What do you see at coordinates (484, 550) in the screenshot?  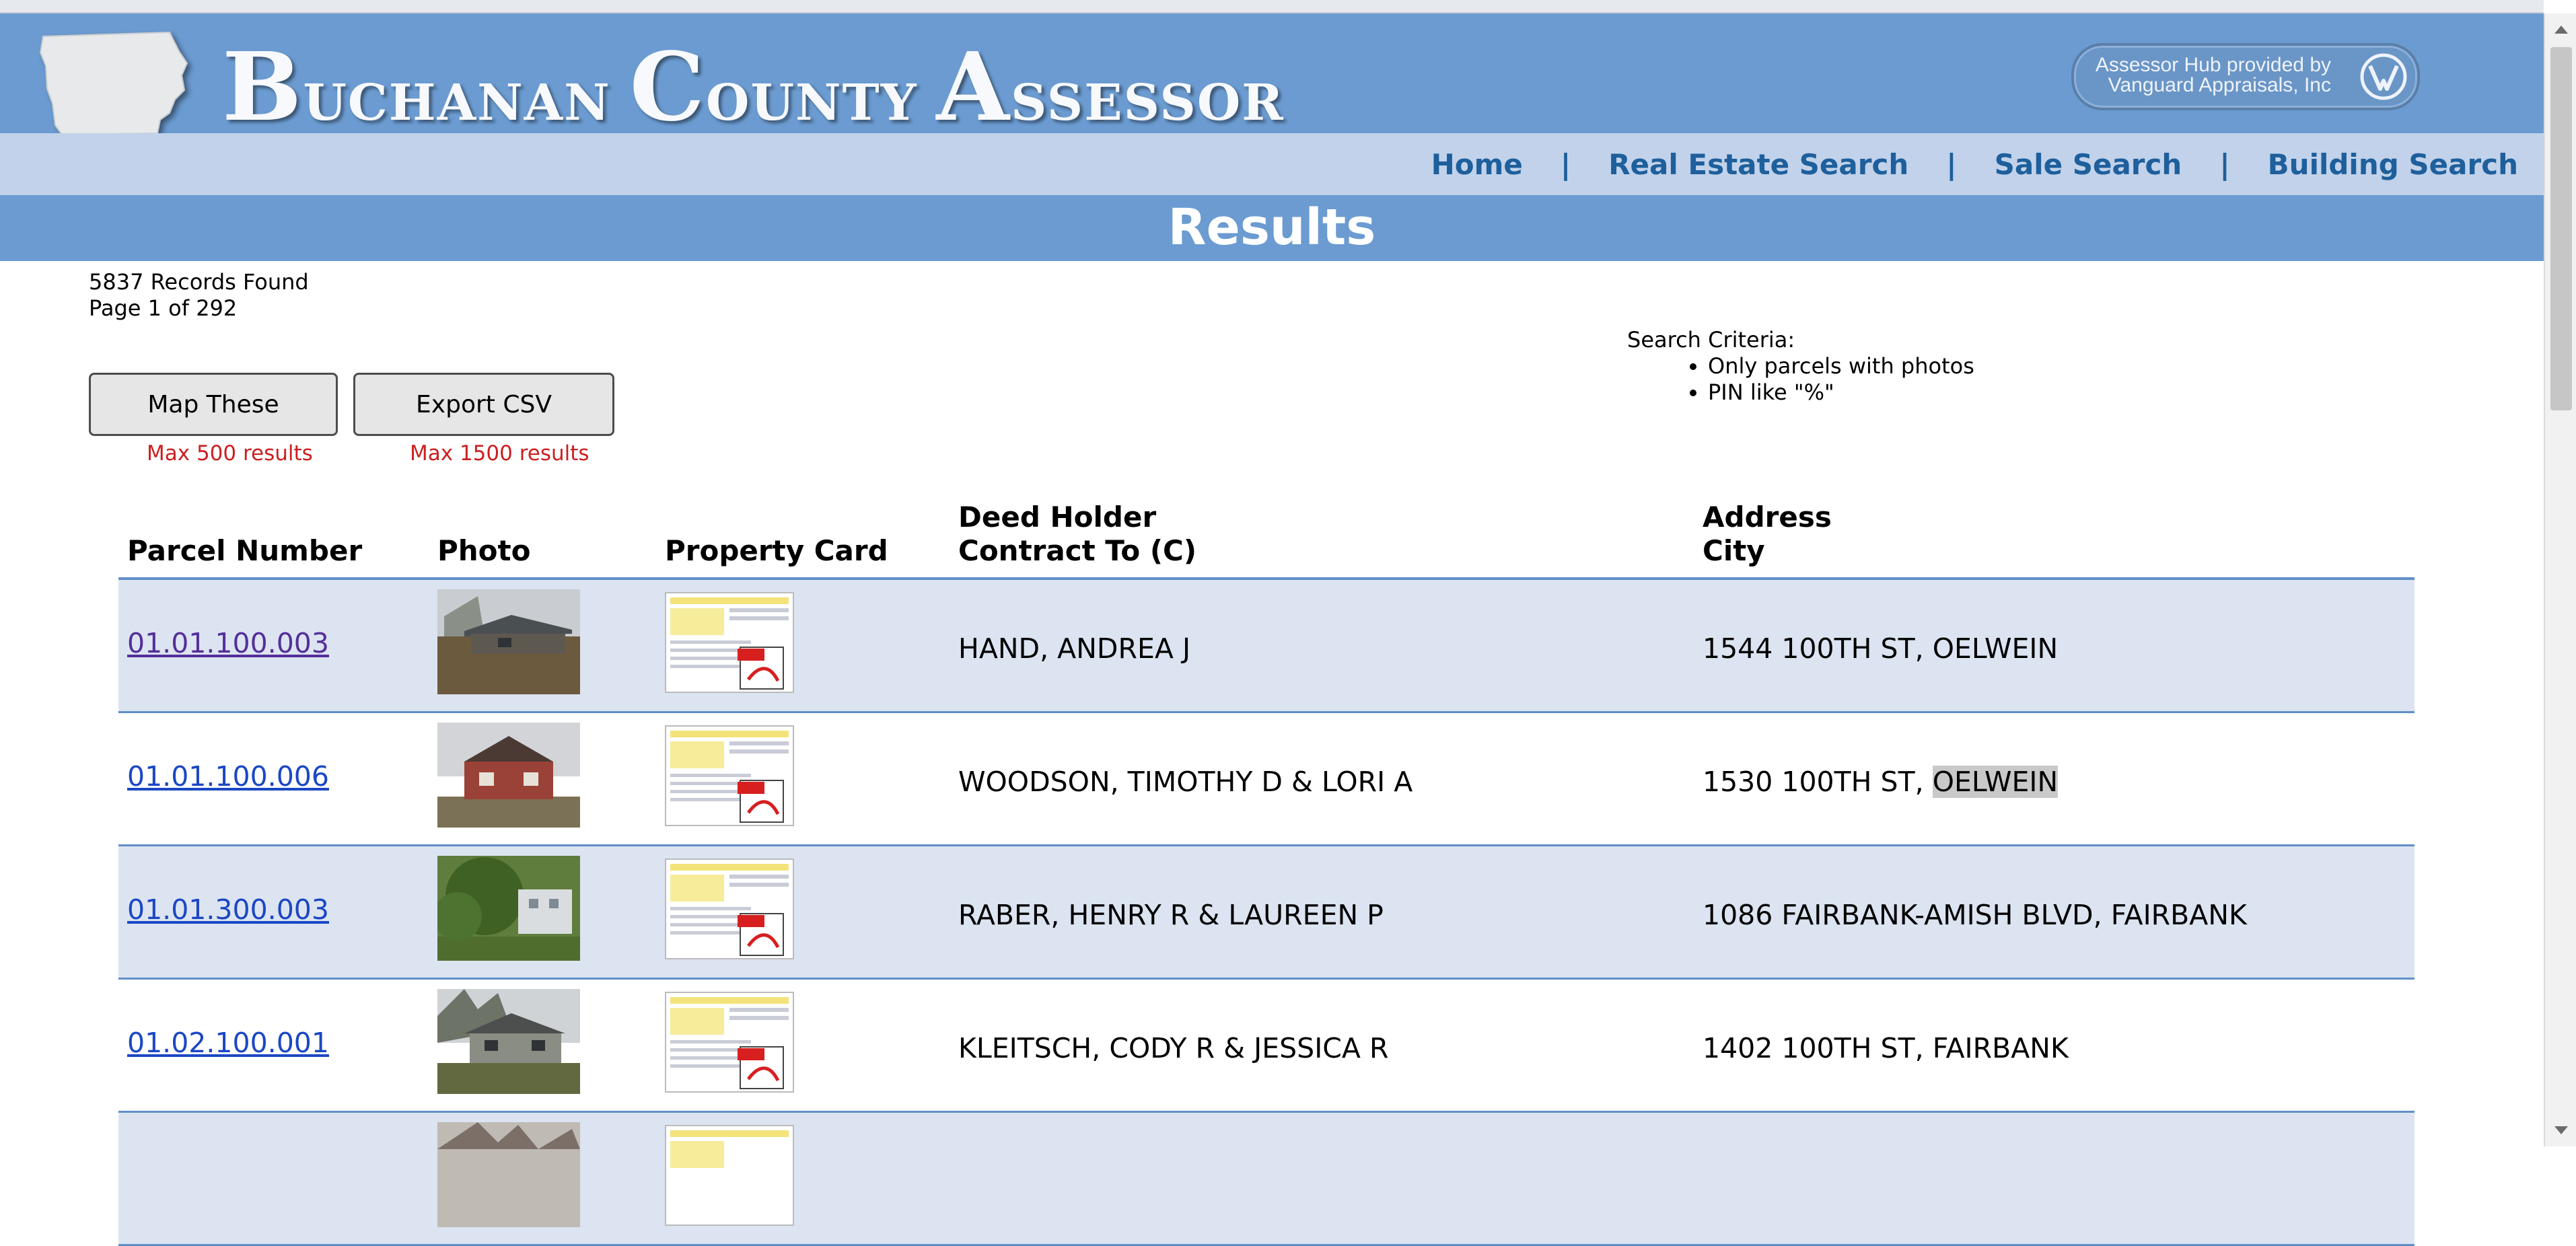 I see `photo-header: Photo` at bounding box center [484, 550].